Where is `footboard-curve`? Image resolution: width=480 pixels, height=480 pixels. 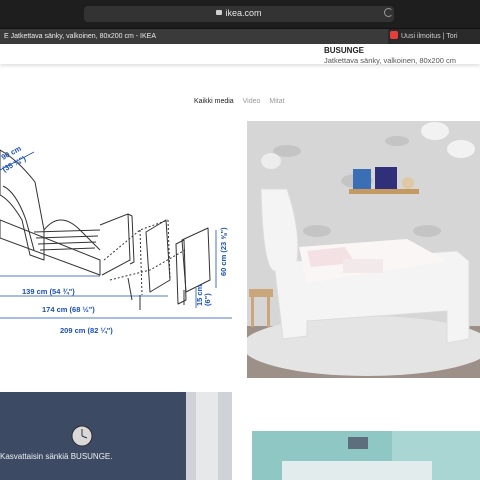
footboard-curve is located at coordinates (72, 235).